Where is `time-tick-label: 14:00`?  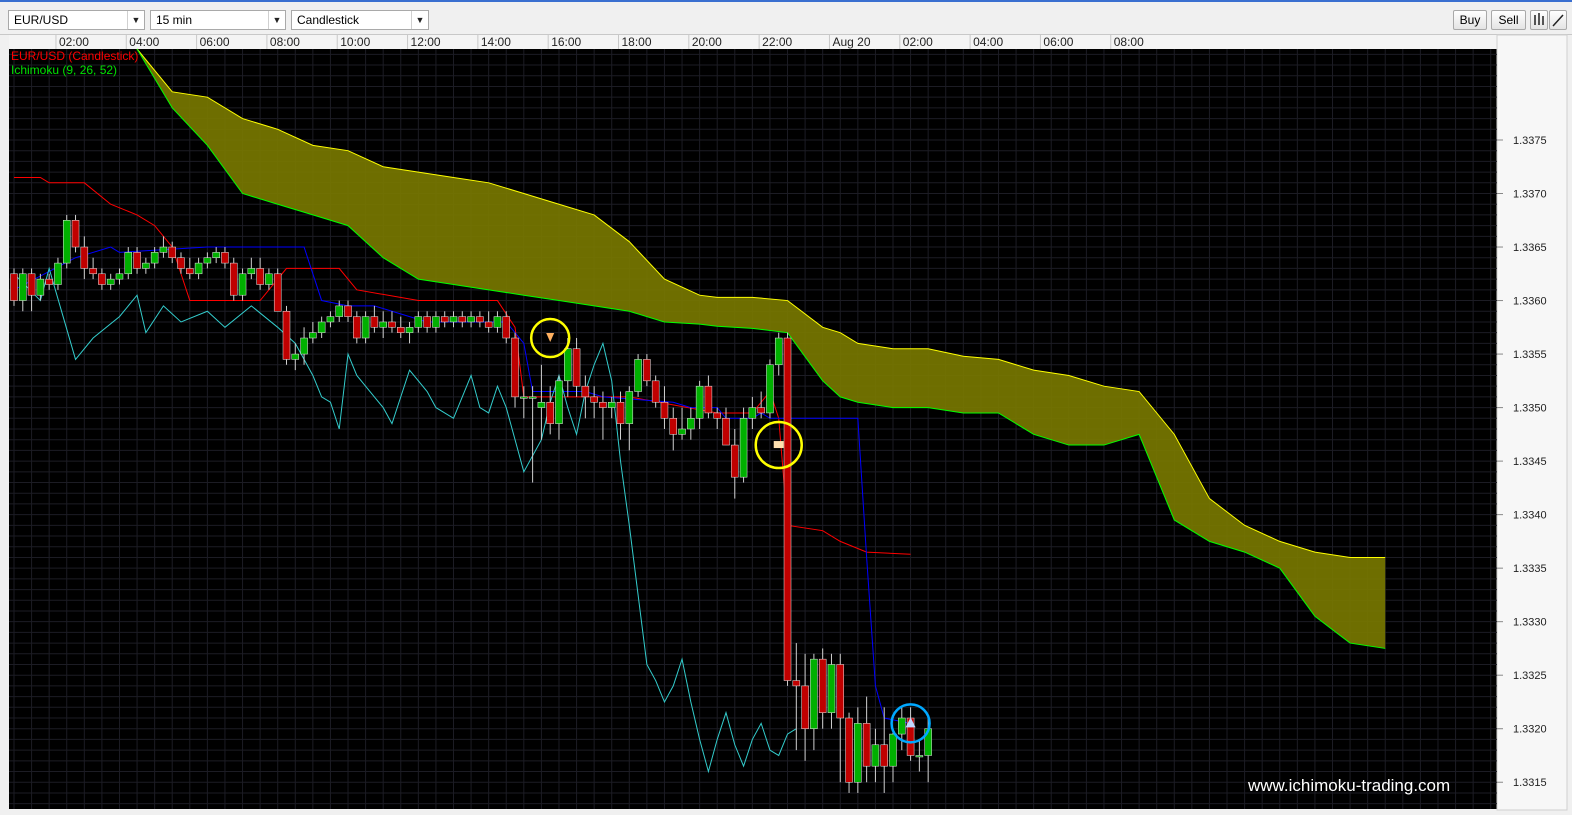 time-tick-label: 14:00 is located at coordinates (496, 42).